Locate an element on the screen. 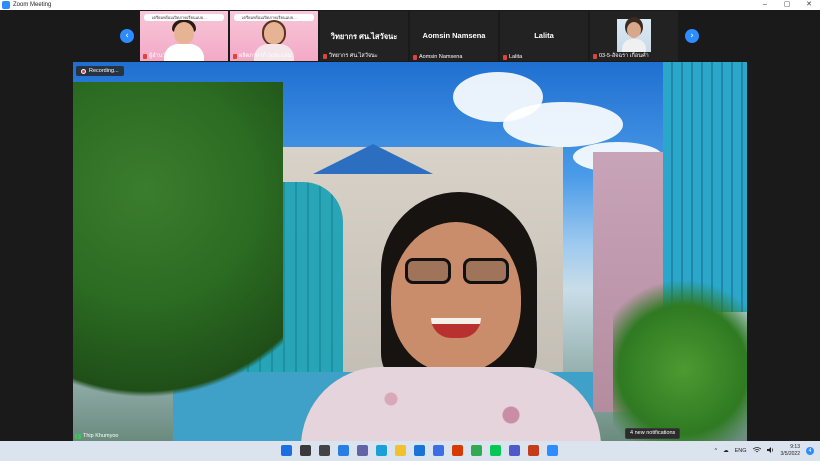 This screenshot has height=461, width=820. participant-name-text: 03-5-อัจฉรา เกือนคำ is located at coordinates (624, 56).